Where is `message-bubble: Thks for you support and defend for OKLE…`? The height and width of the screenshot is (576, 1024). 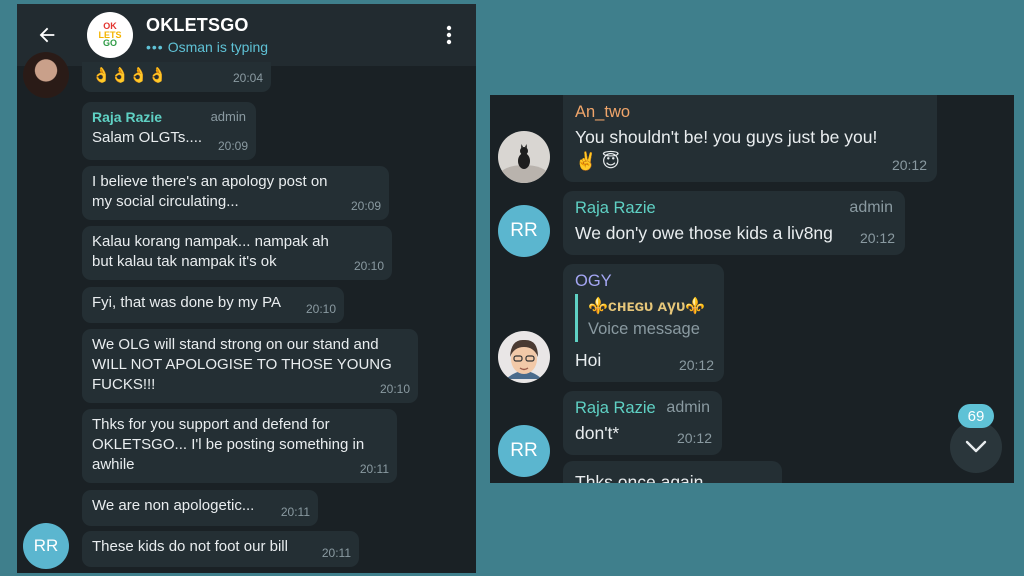
message-bubble: Thks for you support and defend for OKLE… is located at coordinates (239, 446).